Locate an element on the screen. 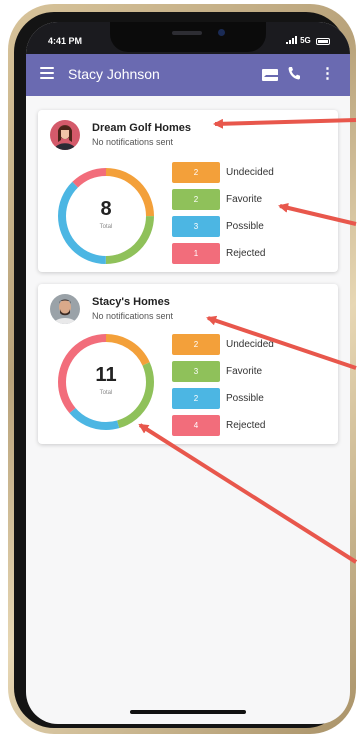 This screenshot has height=736, width=358. donut-total: 8 is located at coordinates (106, 209).